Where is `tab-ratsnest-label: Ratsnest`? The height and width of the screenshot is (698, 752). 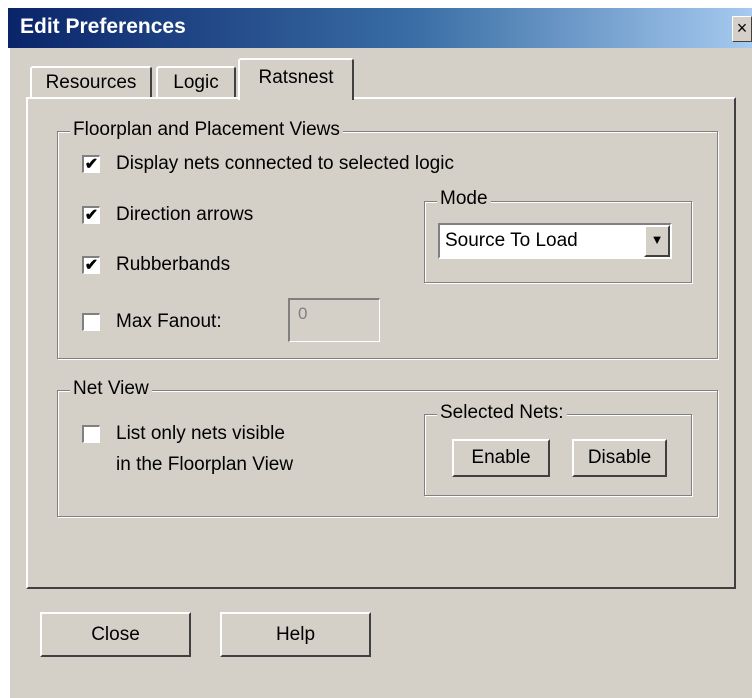 tab-ratsnest-label: Ratsnest is located at coordinates (296, 77).